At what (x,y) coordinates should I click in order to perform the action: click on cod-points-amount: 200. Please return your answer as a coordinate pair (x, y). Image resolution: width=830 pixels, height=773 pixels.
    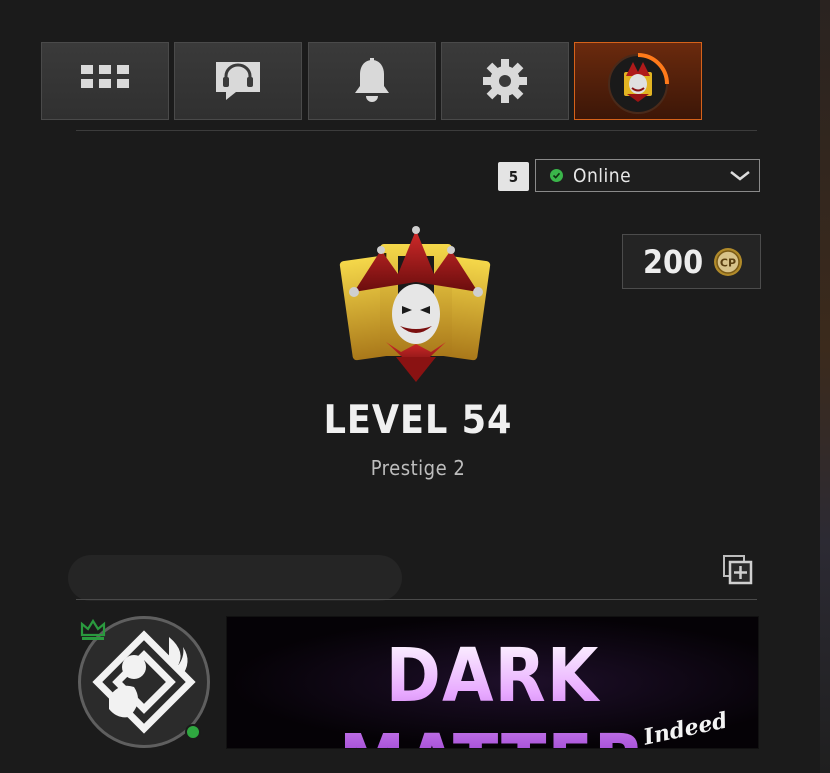
    Looking at the image, I should click on (673, 261).